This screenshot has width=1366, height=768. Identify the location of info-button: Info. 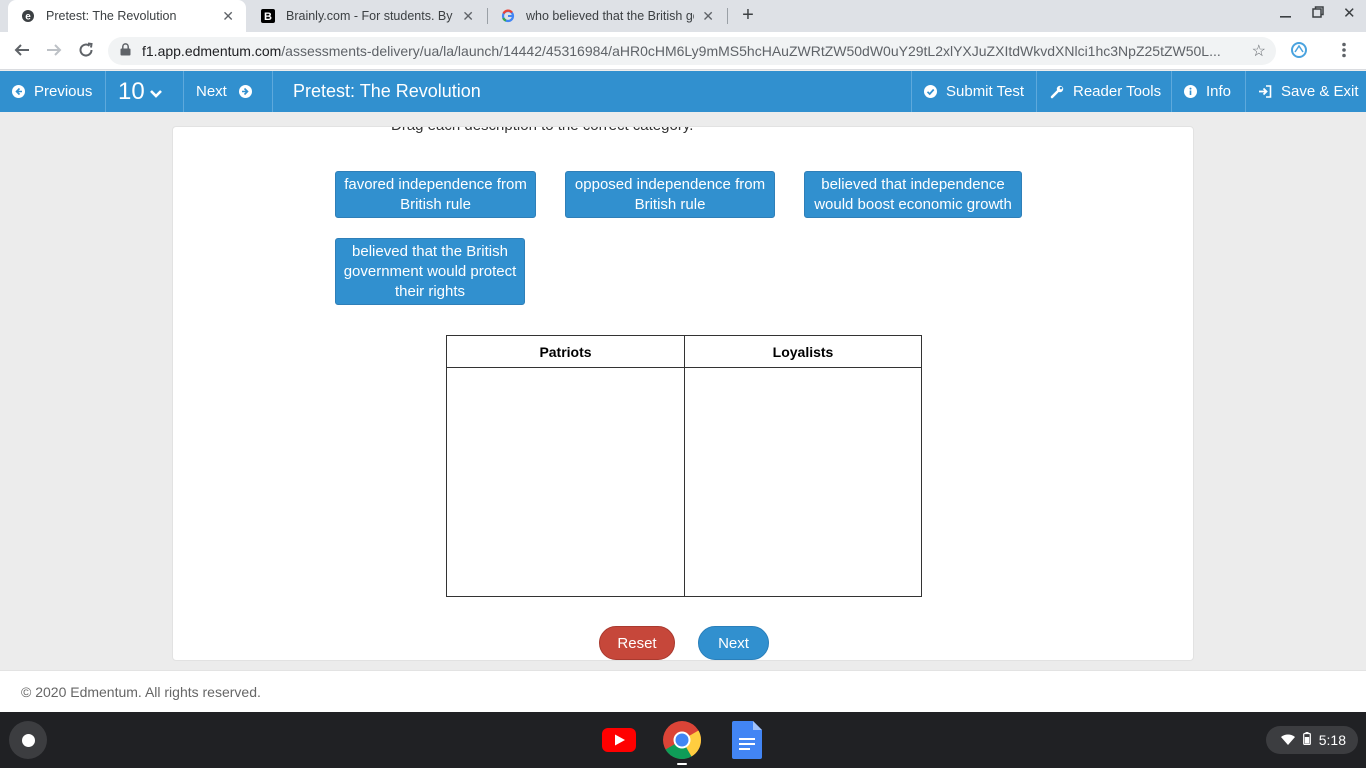
(1207, 91).